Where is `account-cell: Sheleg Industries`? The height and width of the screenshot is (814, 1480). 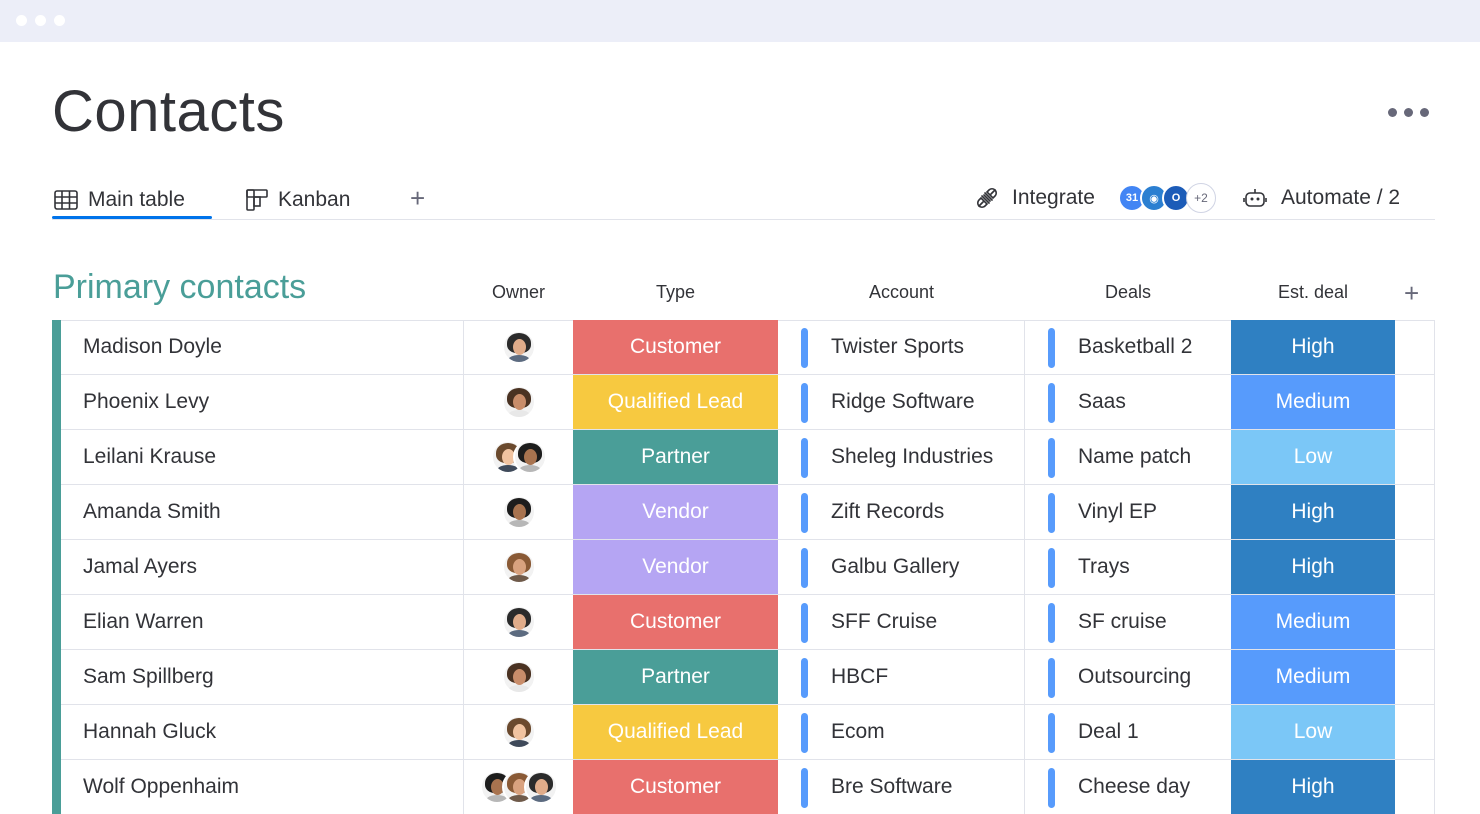 account-cell: Sheleg Industries is located at coordinates (901, 457).